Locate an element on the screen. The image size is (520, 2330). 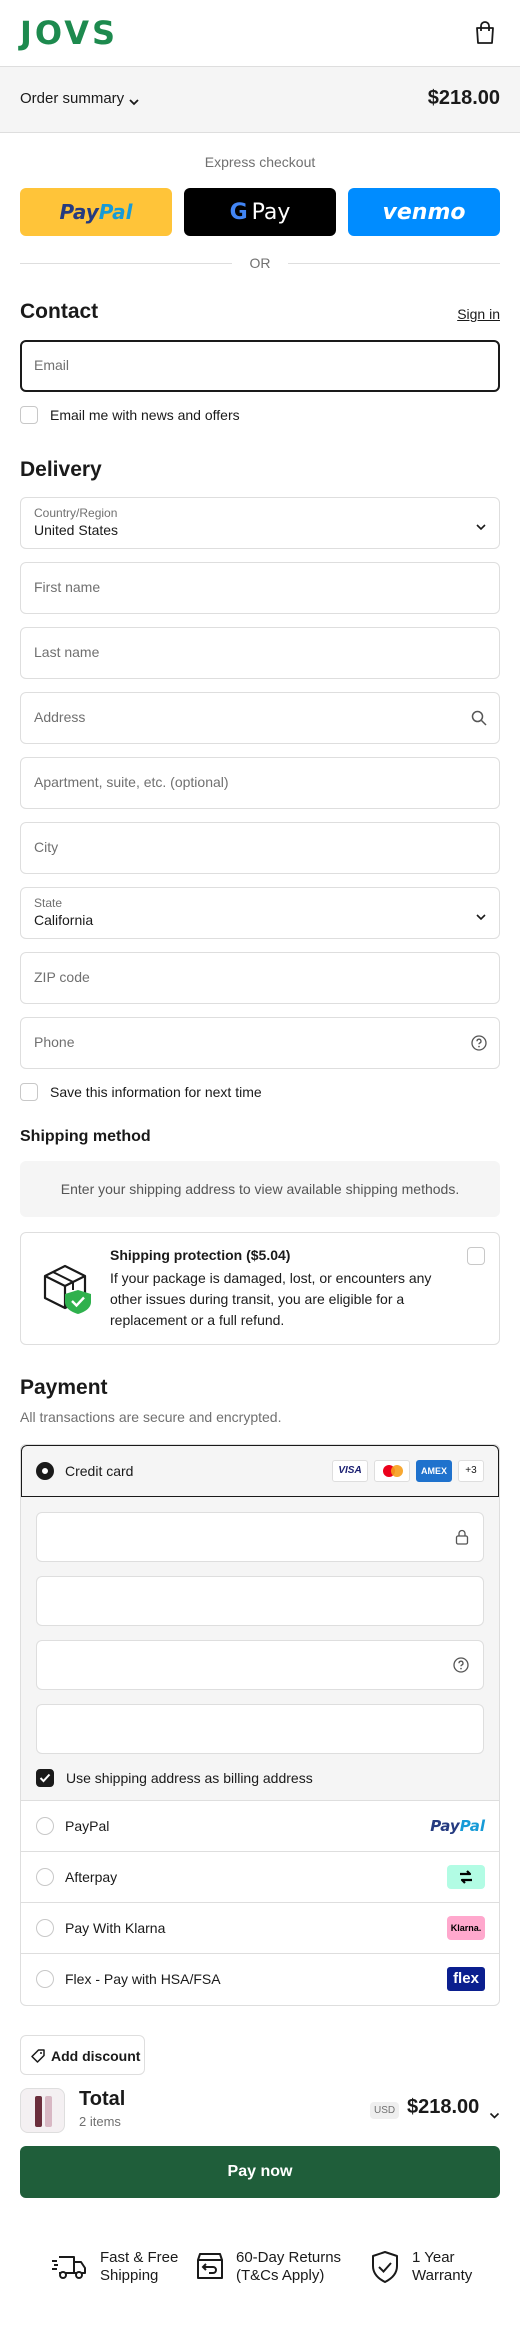
venmo-button: venmo is located at coordinates (424, 212).